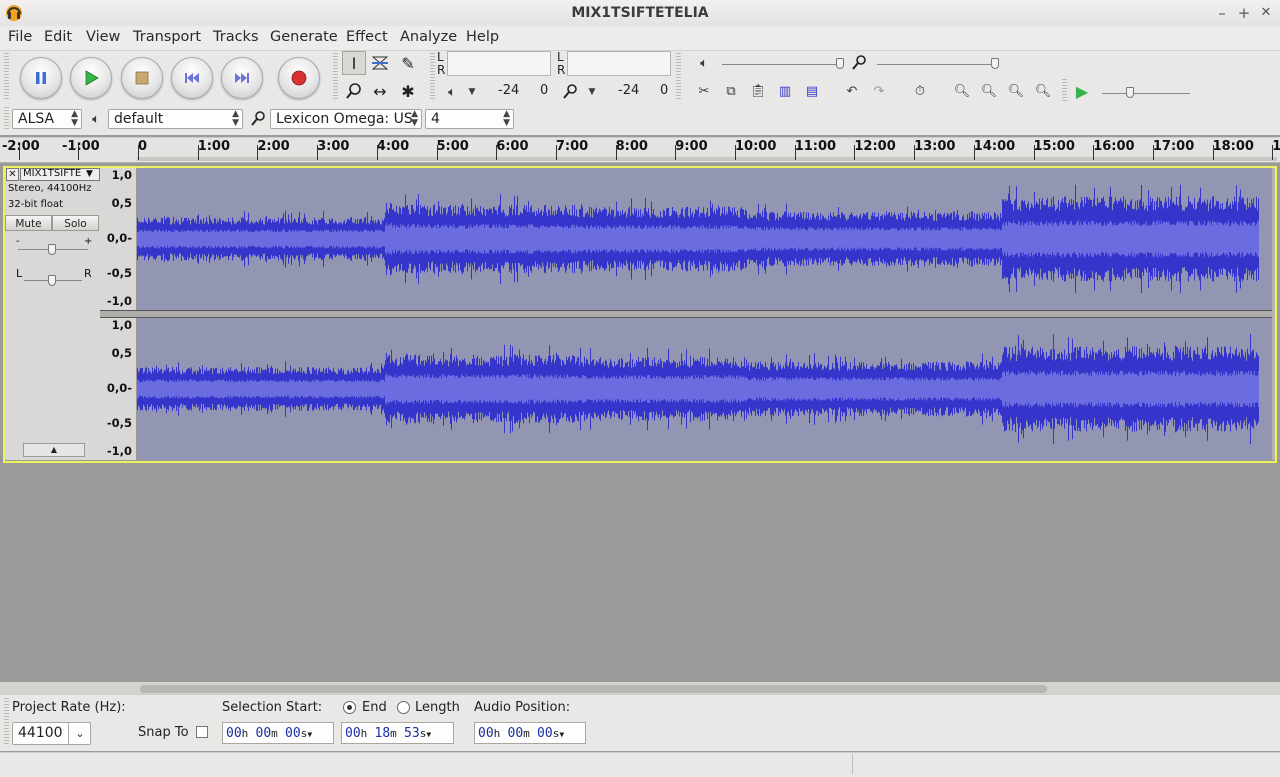  What do you see at coordinates (812, 91) in the screenshot?
I see `silence-button: ▤` at bounding box center [812, 91].